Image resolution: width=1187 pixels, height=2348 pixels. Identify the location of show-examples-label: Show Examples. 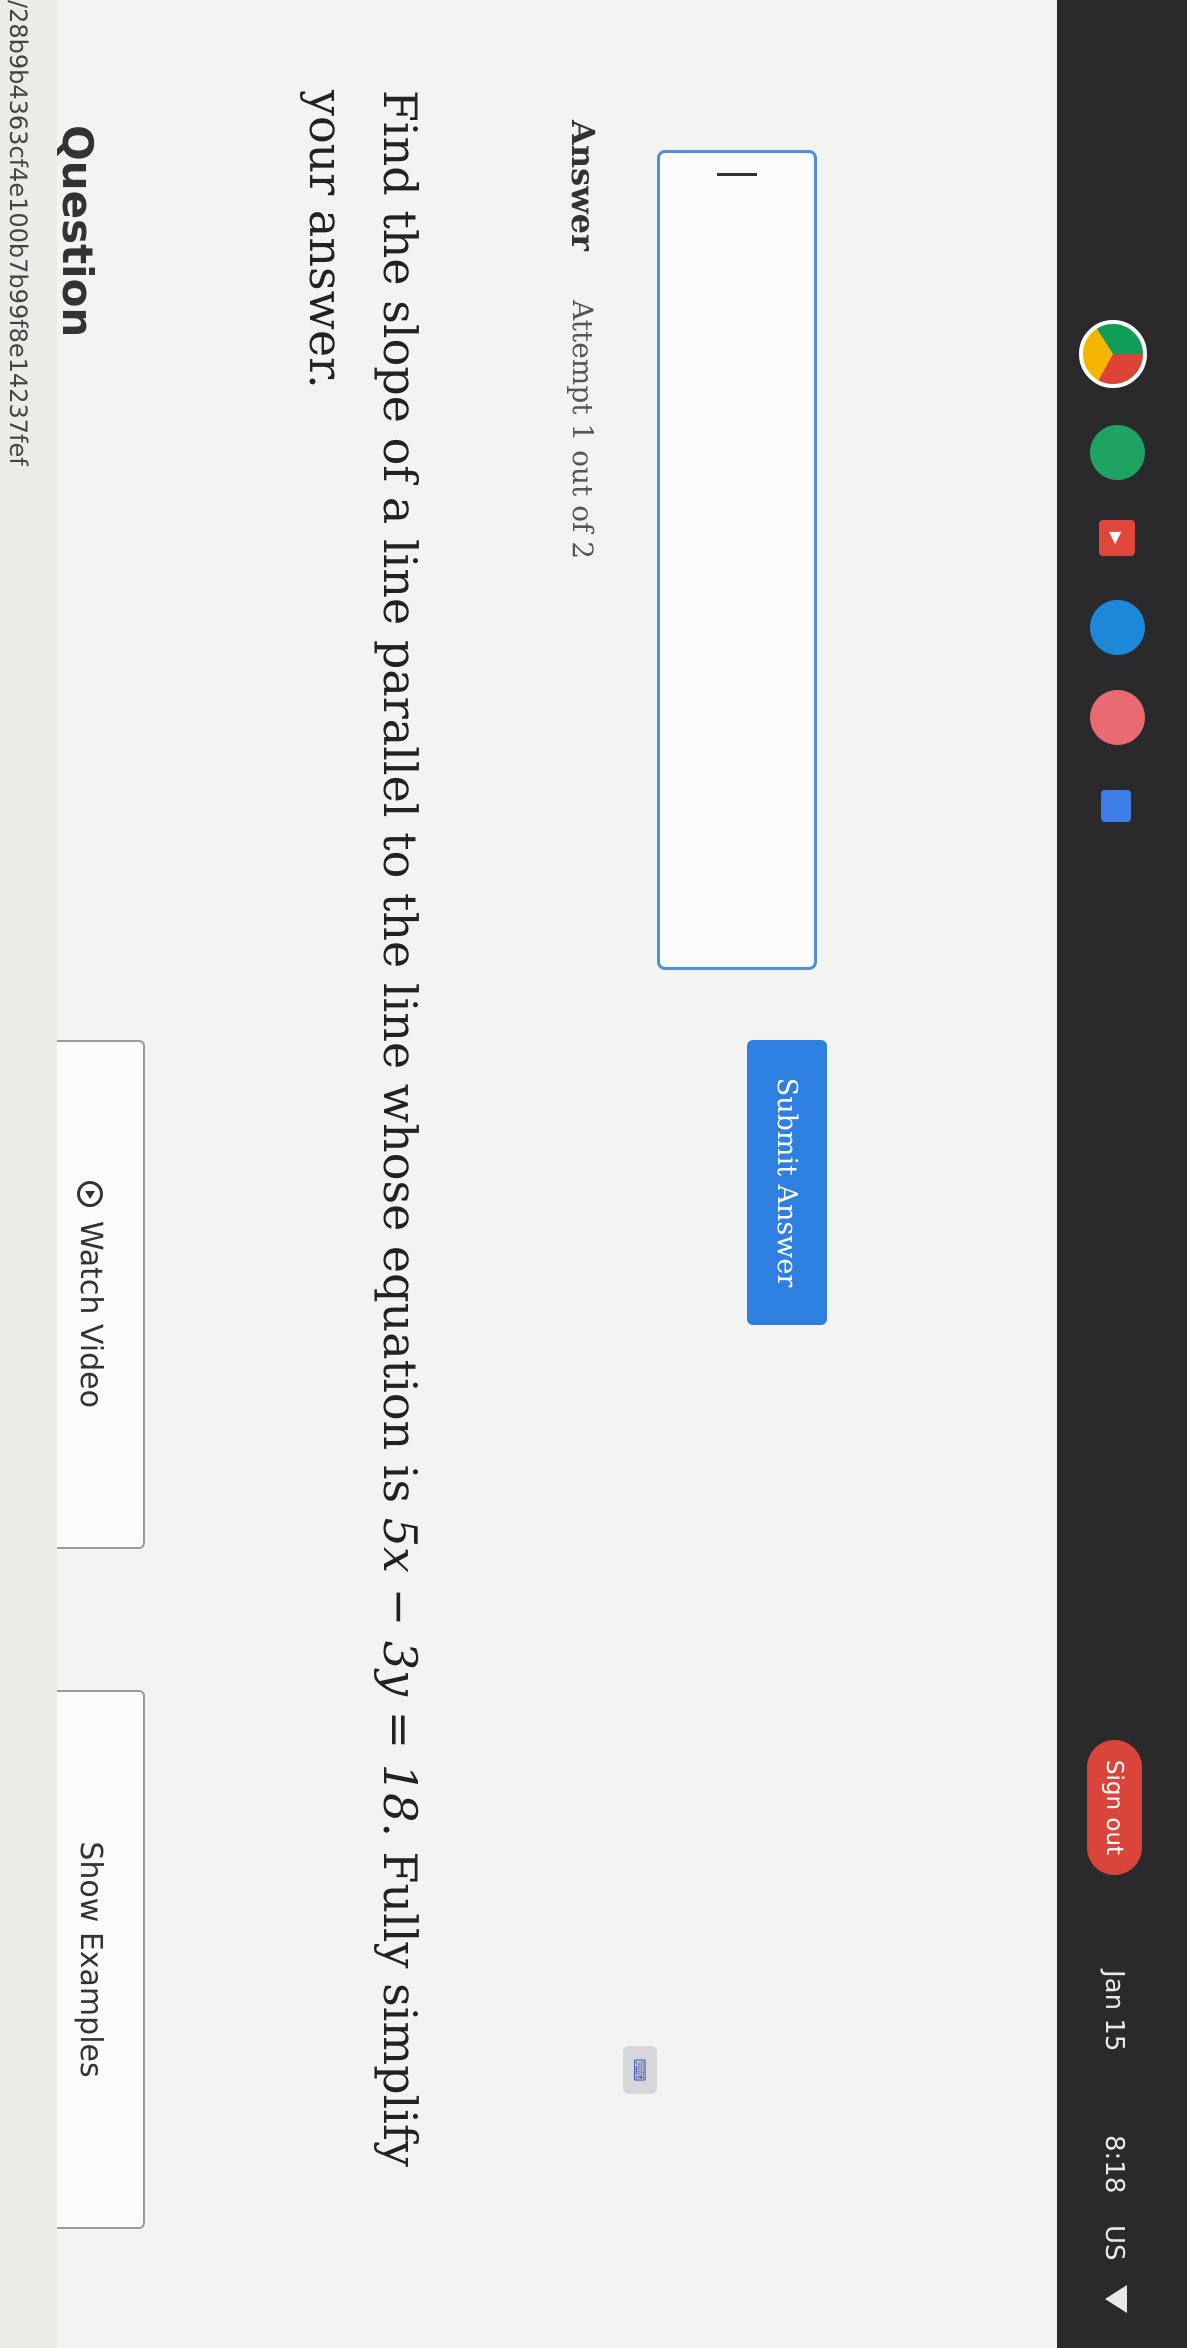
(90, 1959).